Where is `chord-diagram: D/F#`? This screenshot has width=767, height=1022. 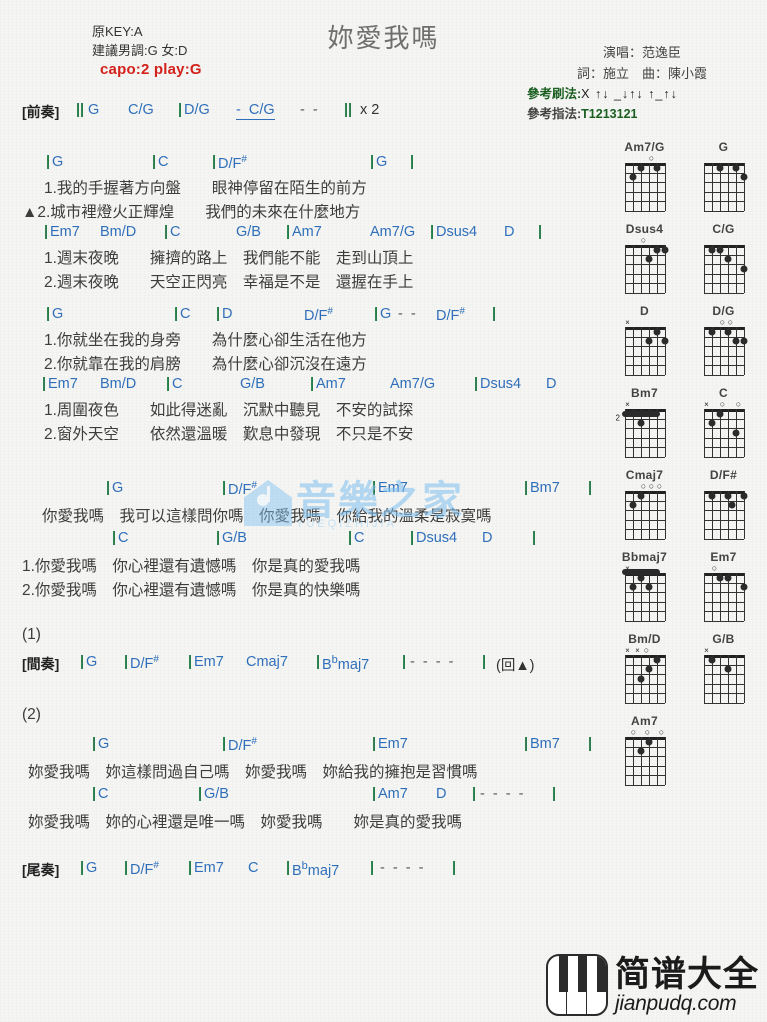
chord-diagram: D/F# is located at coordinates (723, 505).